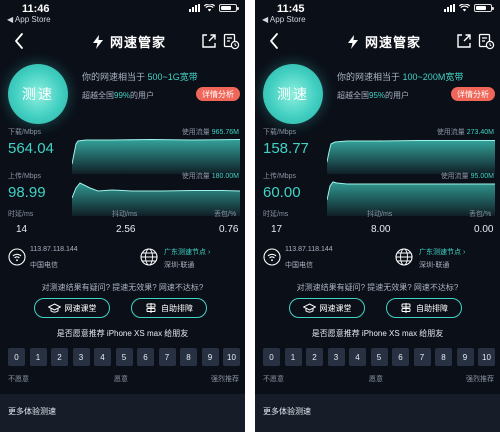  I want to click on graduation-cap-icon, so click(54, 307).